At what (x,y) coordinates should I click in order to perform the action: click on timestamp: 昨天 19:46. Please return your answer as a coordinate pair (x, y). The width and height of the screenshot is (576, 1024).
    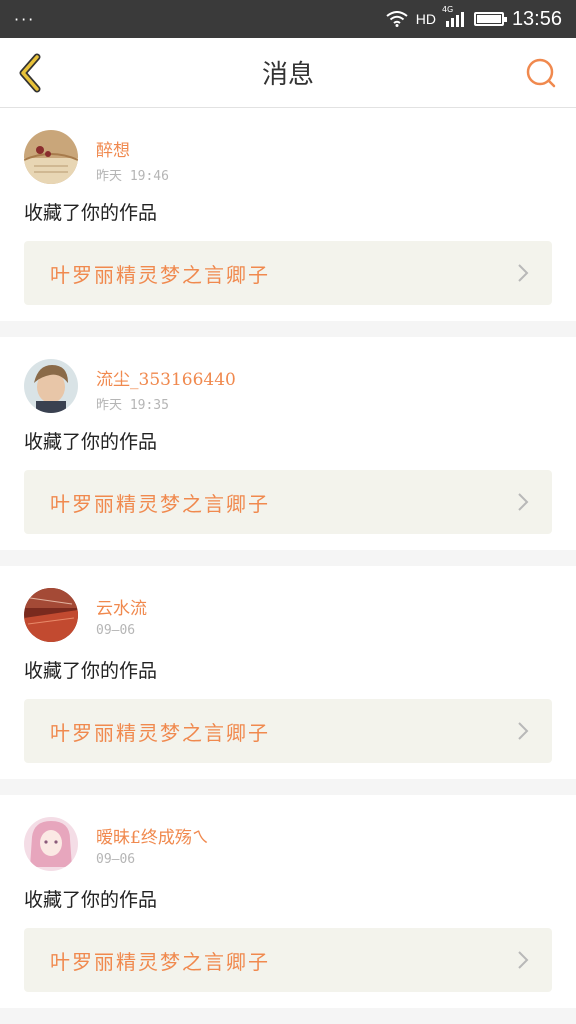
    Looking at the image, I should click on (132, 176).